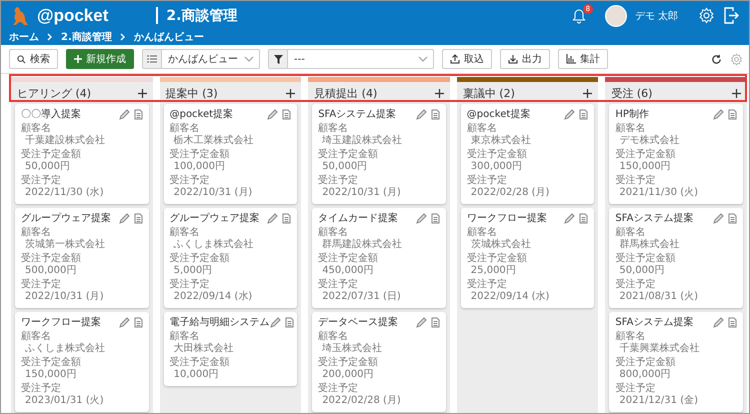 The height and width of the screenshot is (414, 750). What do you see at coordinates (379, 154) in the screenshot?
I see `deal-card: SFAシステム提案 顧客名 埼玉建設株式会社 受注予定金額 50,000円 受注予定 2022/10/31 (月)` at bounding box center [379, 154].